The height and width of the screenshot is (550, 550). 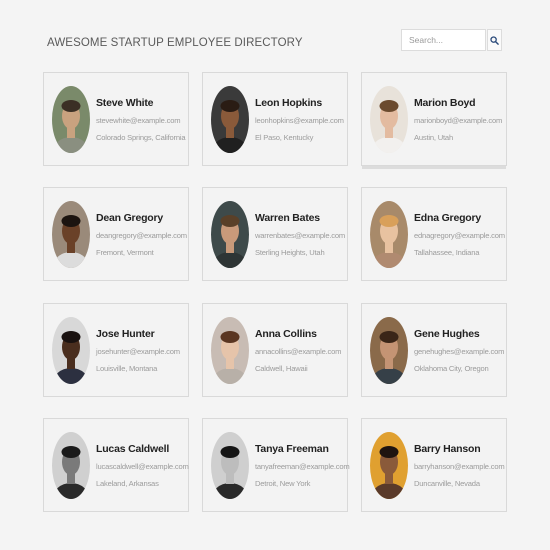 What do you see at coordinates (289, 103) in the screenshot?
I see `employee-name: Leon Hopkins` at bounding box center [289, 103].